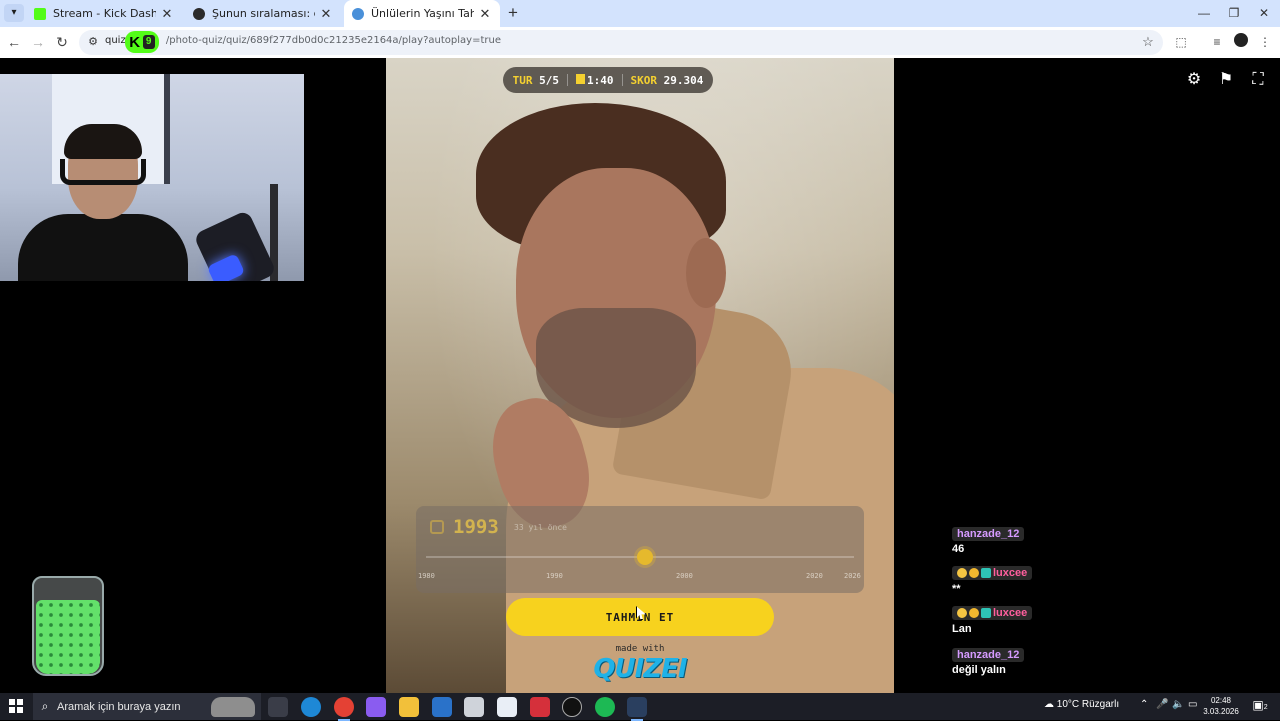 This screenshot has height=721, width=1280. I want to click on store-icon, so click(507, 707).